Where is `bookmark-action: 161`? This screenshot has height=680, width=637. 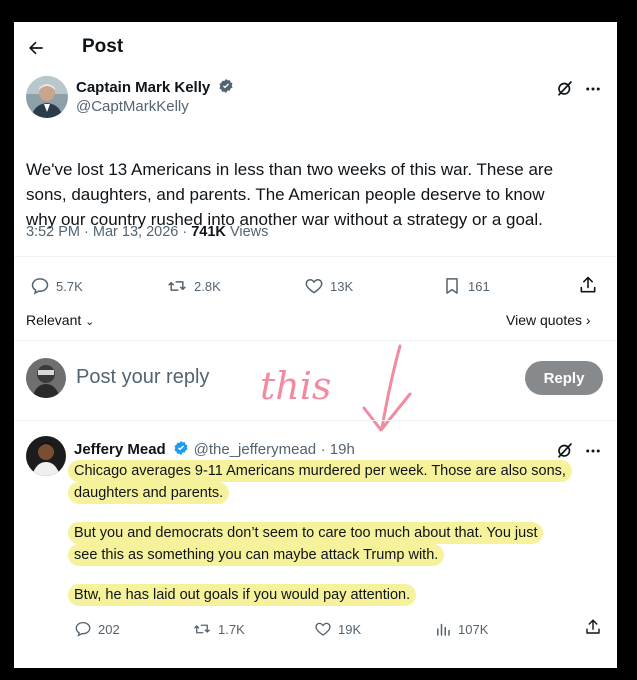 bookmark-action: 161 is located at coordinates (466, 286).